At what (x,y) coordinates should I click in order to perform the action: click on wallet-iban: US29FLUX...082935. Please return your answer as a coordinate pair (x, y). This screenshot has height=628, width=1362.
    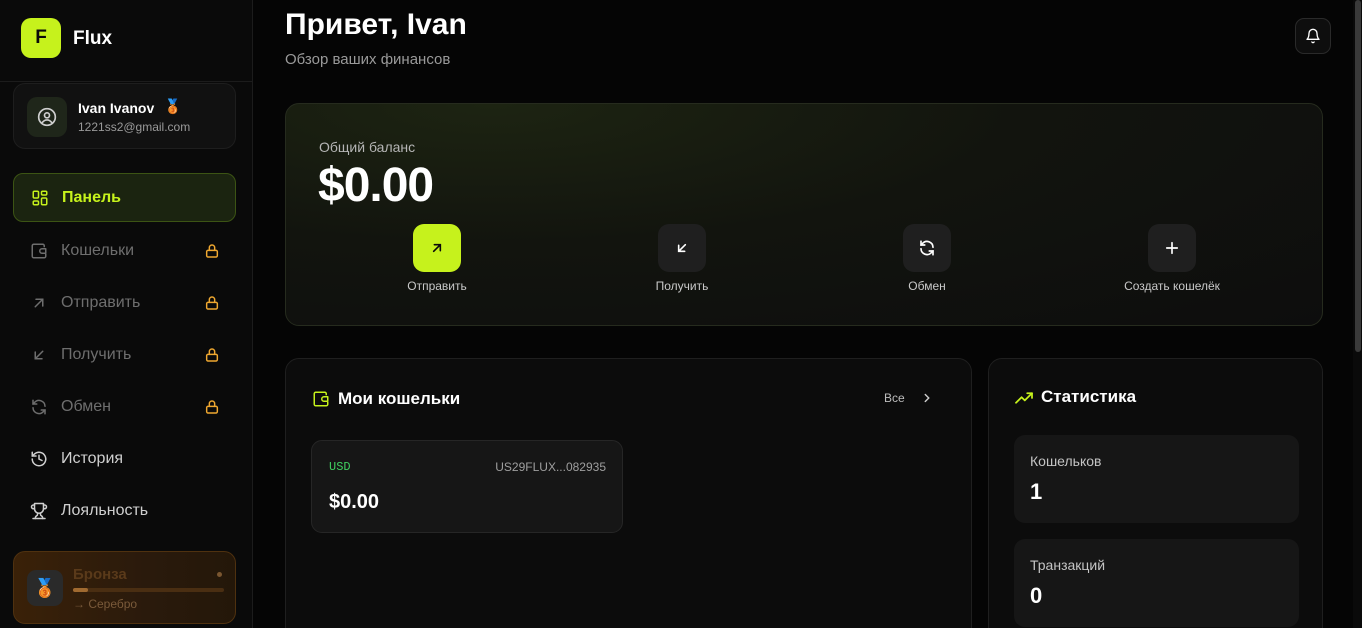
    Looking at the image, I should click on (550, 467).